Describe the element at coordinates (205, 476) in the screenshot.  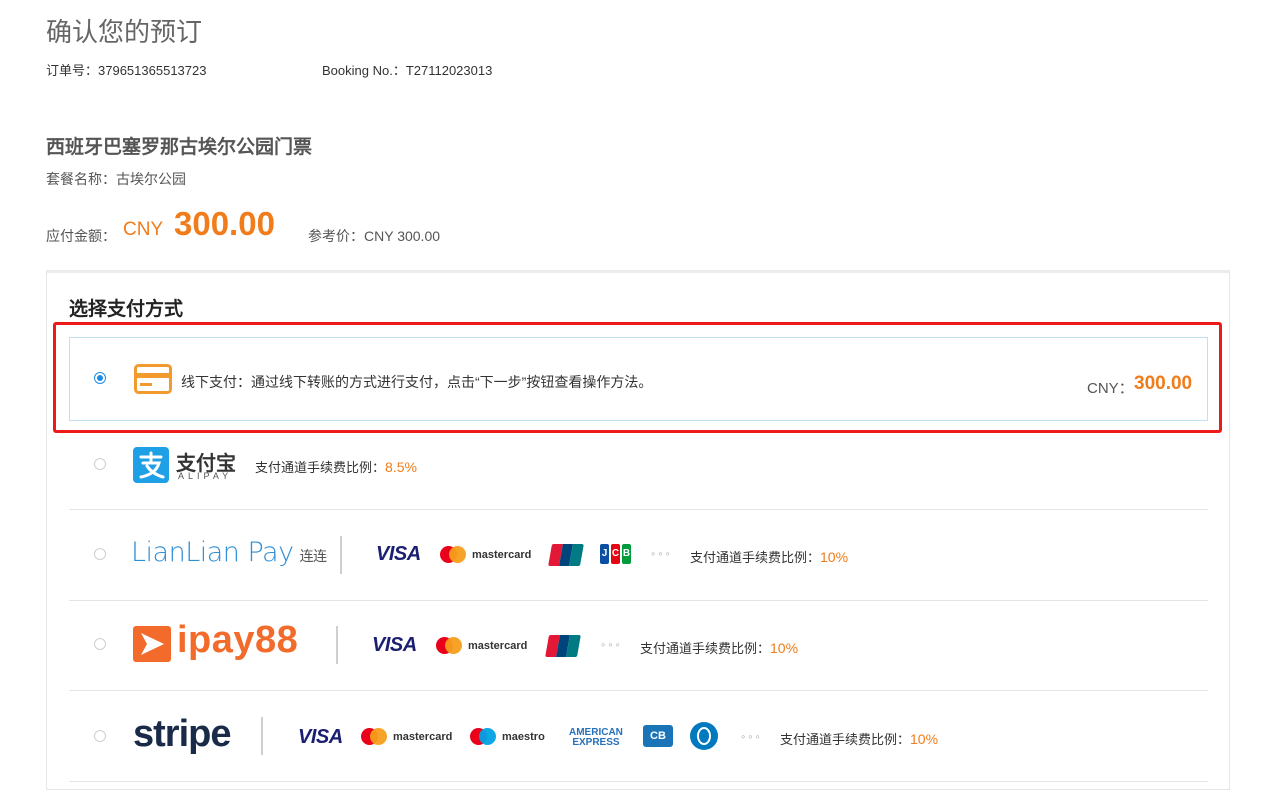
I see `alipay-logo-en: ALIPAY` at that location.